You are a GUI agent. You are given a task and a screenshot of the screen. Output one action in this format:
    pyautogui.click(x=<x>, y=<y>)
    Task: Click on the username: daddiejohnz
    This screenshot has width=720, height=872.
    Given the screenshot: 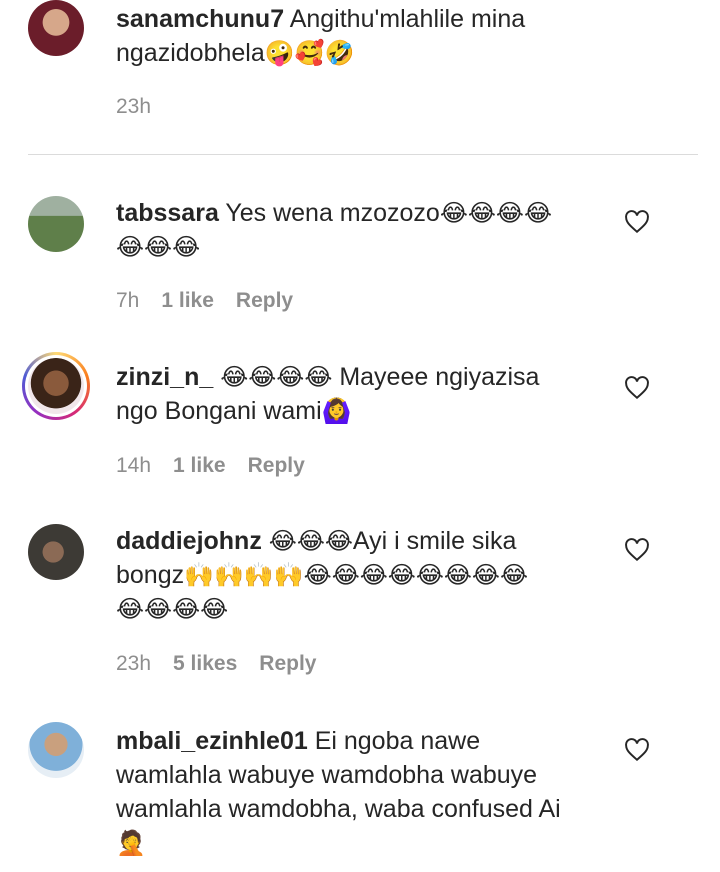 What is the action you would take?
    pyautogui.click(x=189, y=541)
    